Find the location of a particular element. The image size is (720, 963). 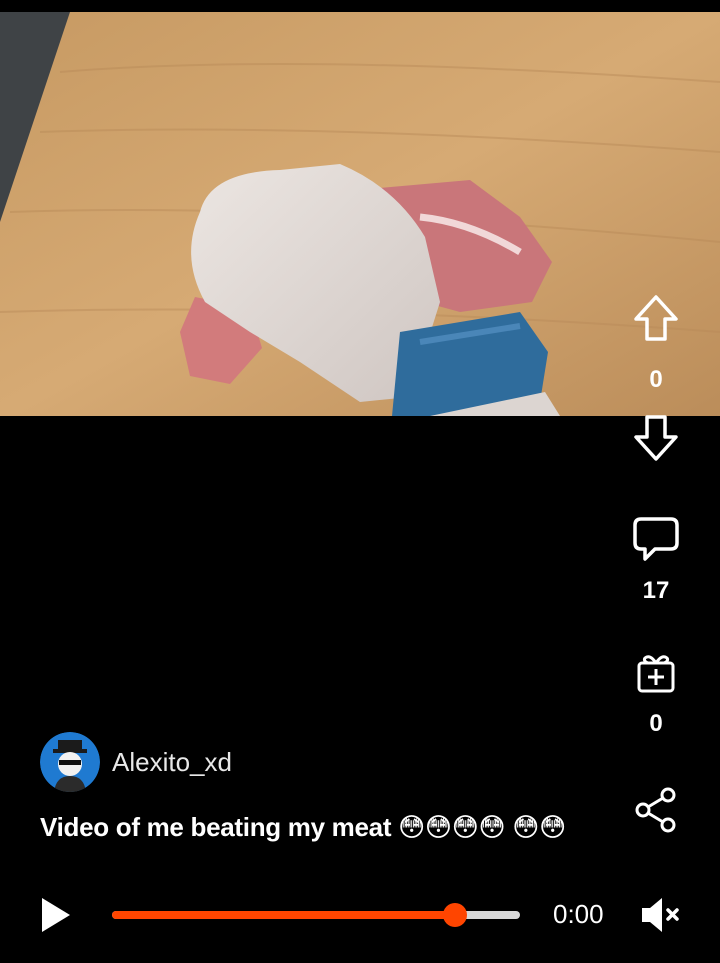

award-button is located at coordinates (656, 673).